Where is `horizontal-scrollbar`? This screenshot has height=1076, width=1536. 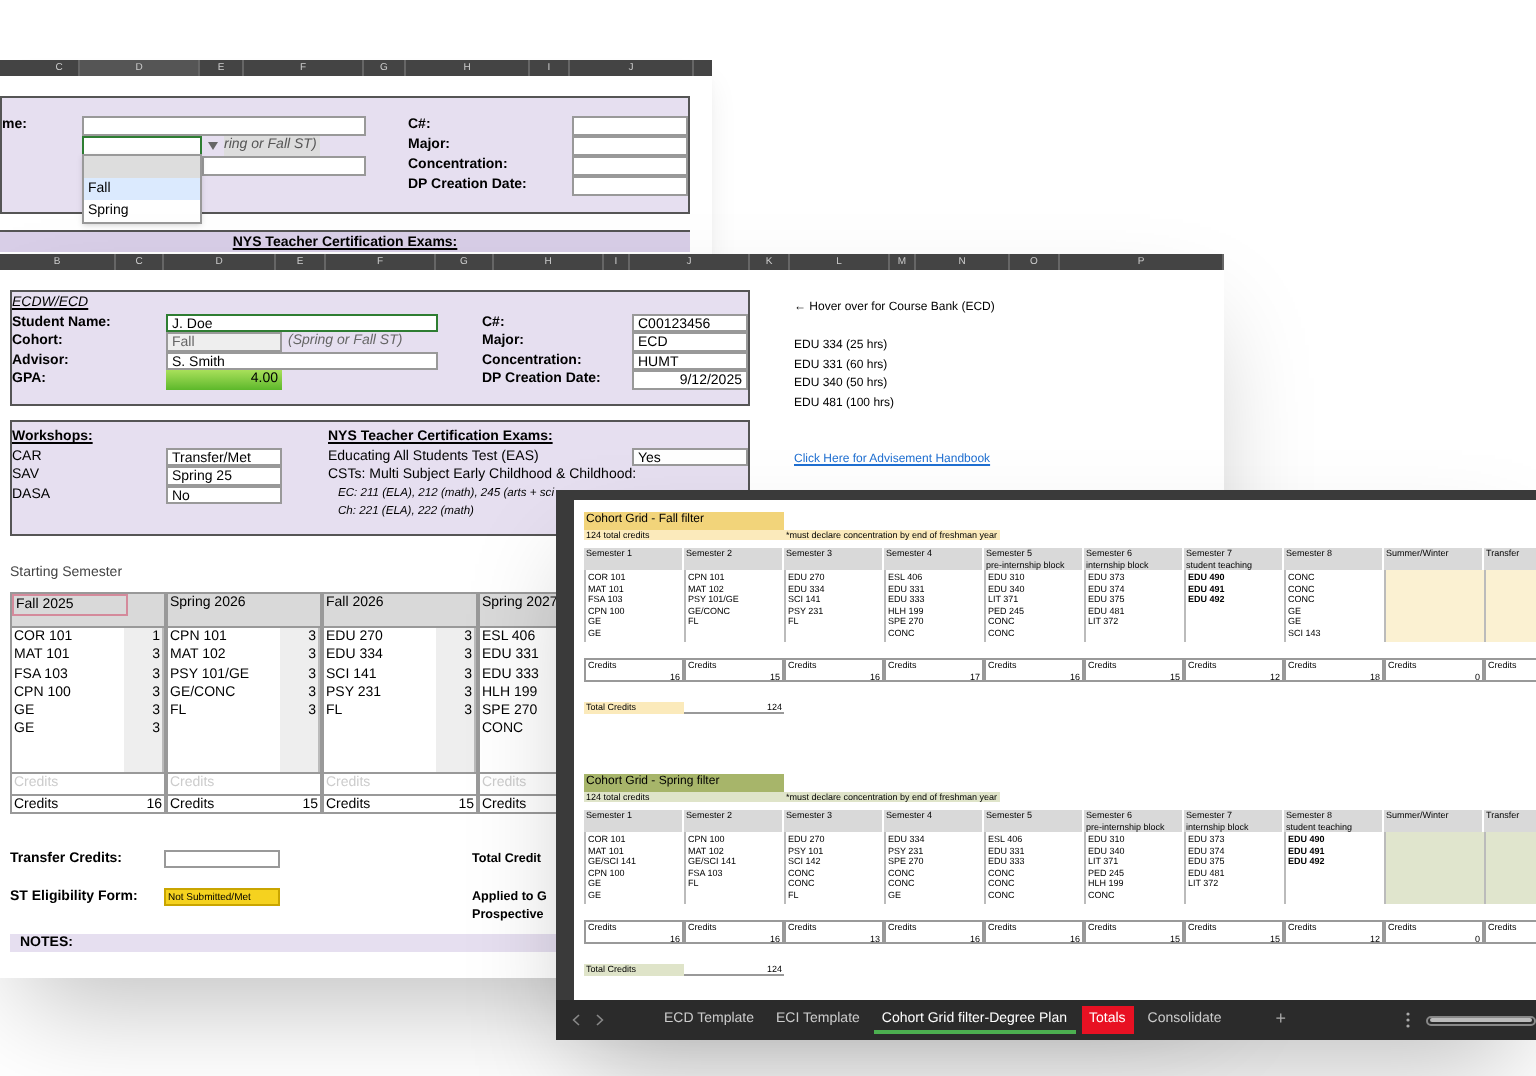
horizontal-scrollbar is located at coordinates (1481, 1020).